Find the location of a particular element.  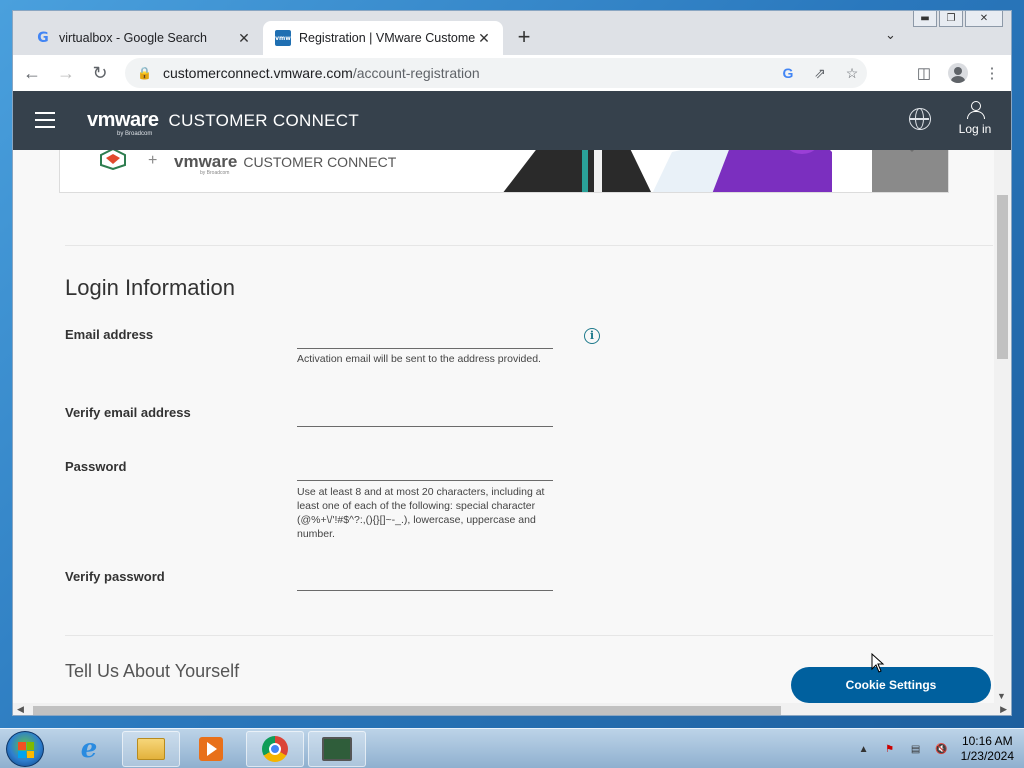

taskbar-media-player is located at coordinates (211, 749).